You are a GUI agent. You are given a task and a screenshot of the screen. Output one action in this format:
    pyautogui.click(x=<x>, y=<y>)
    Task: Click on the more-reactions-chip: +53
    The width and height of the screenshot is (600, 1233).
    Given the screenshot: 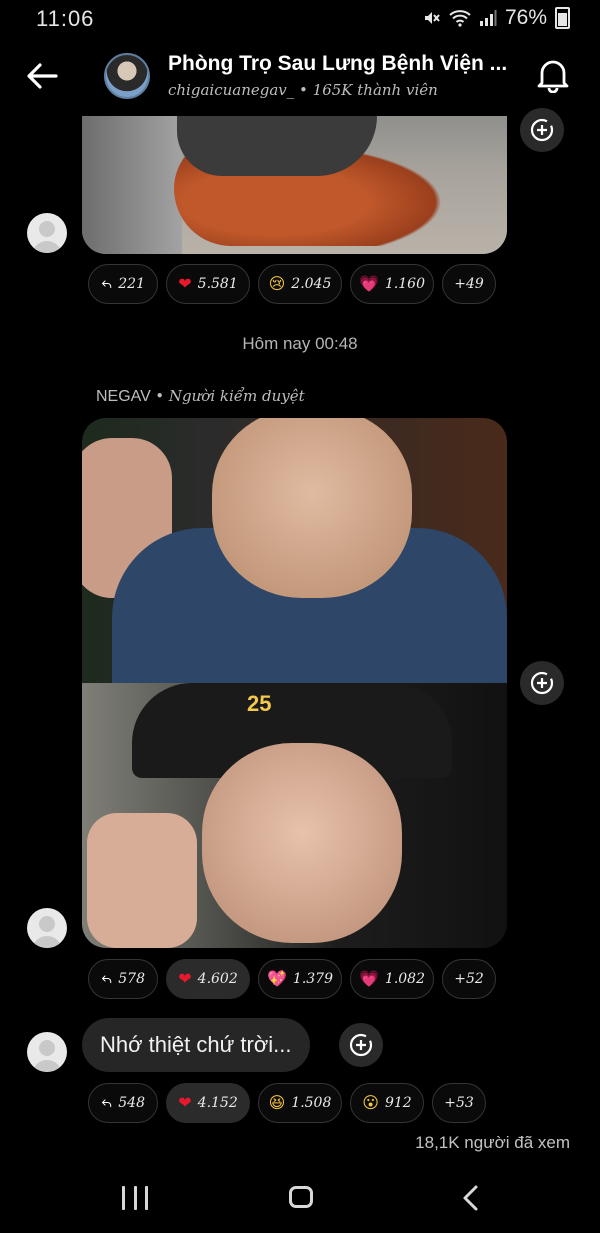 What is the action you would take?
    pyautogui.click(x=459, y=1103)
    